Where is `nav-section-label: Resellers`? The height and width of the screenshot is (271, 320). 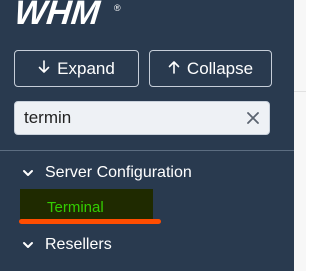 nav-section-label: Resellers is located at coordinates (78, 244).